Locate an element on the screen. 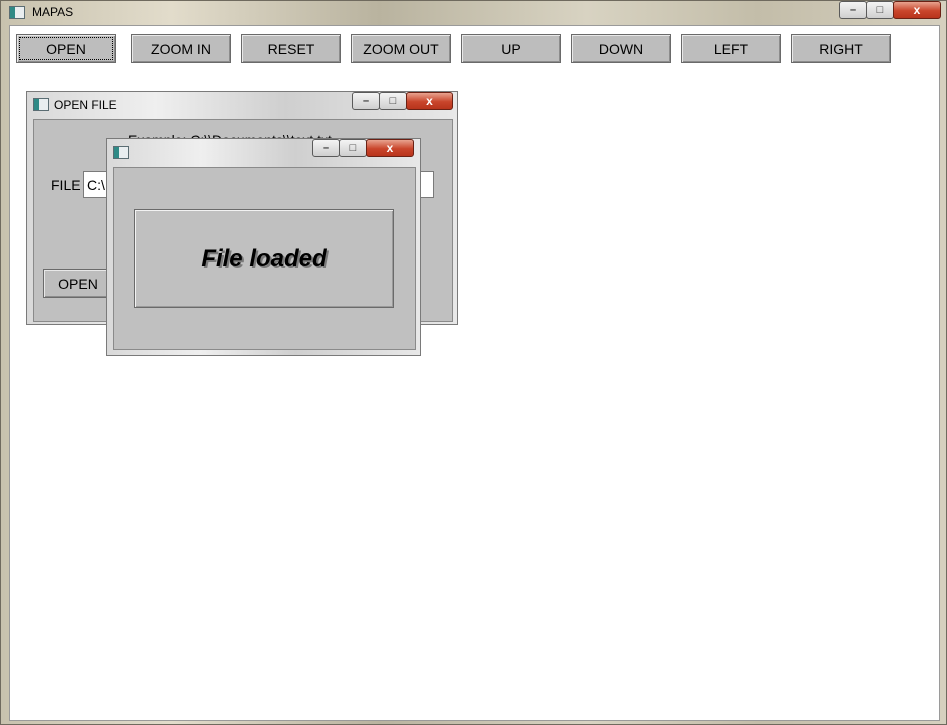 This screenshot has height=725, width=947. left-button: LEFT is located at coordinates (731, 48).